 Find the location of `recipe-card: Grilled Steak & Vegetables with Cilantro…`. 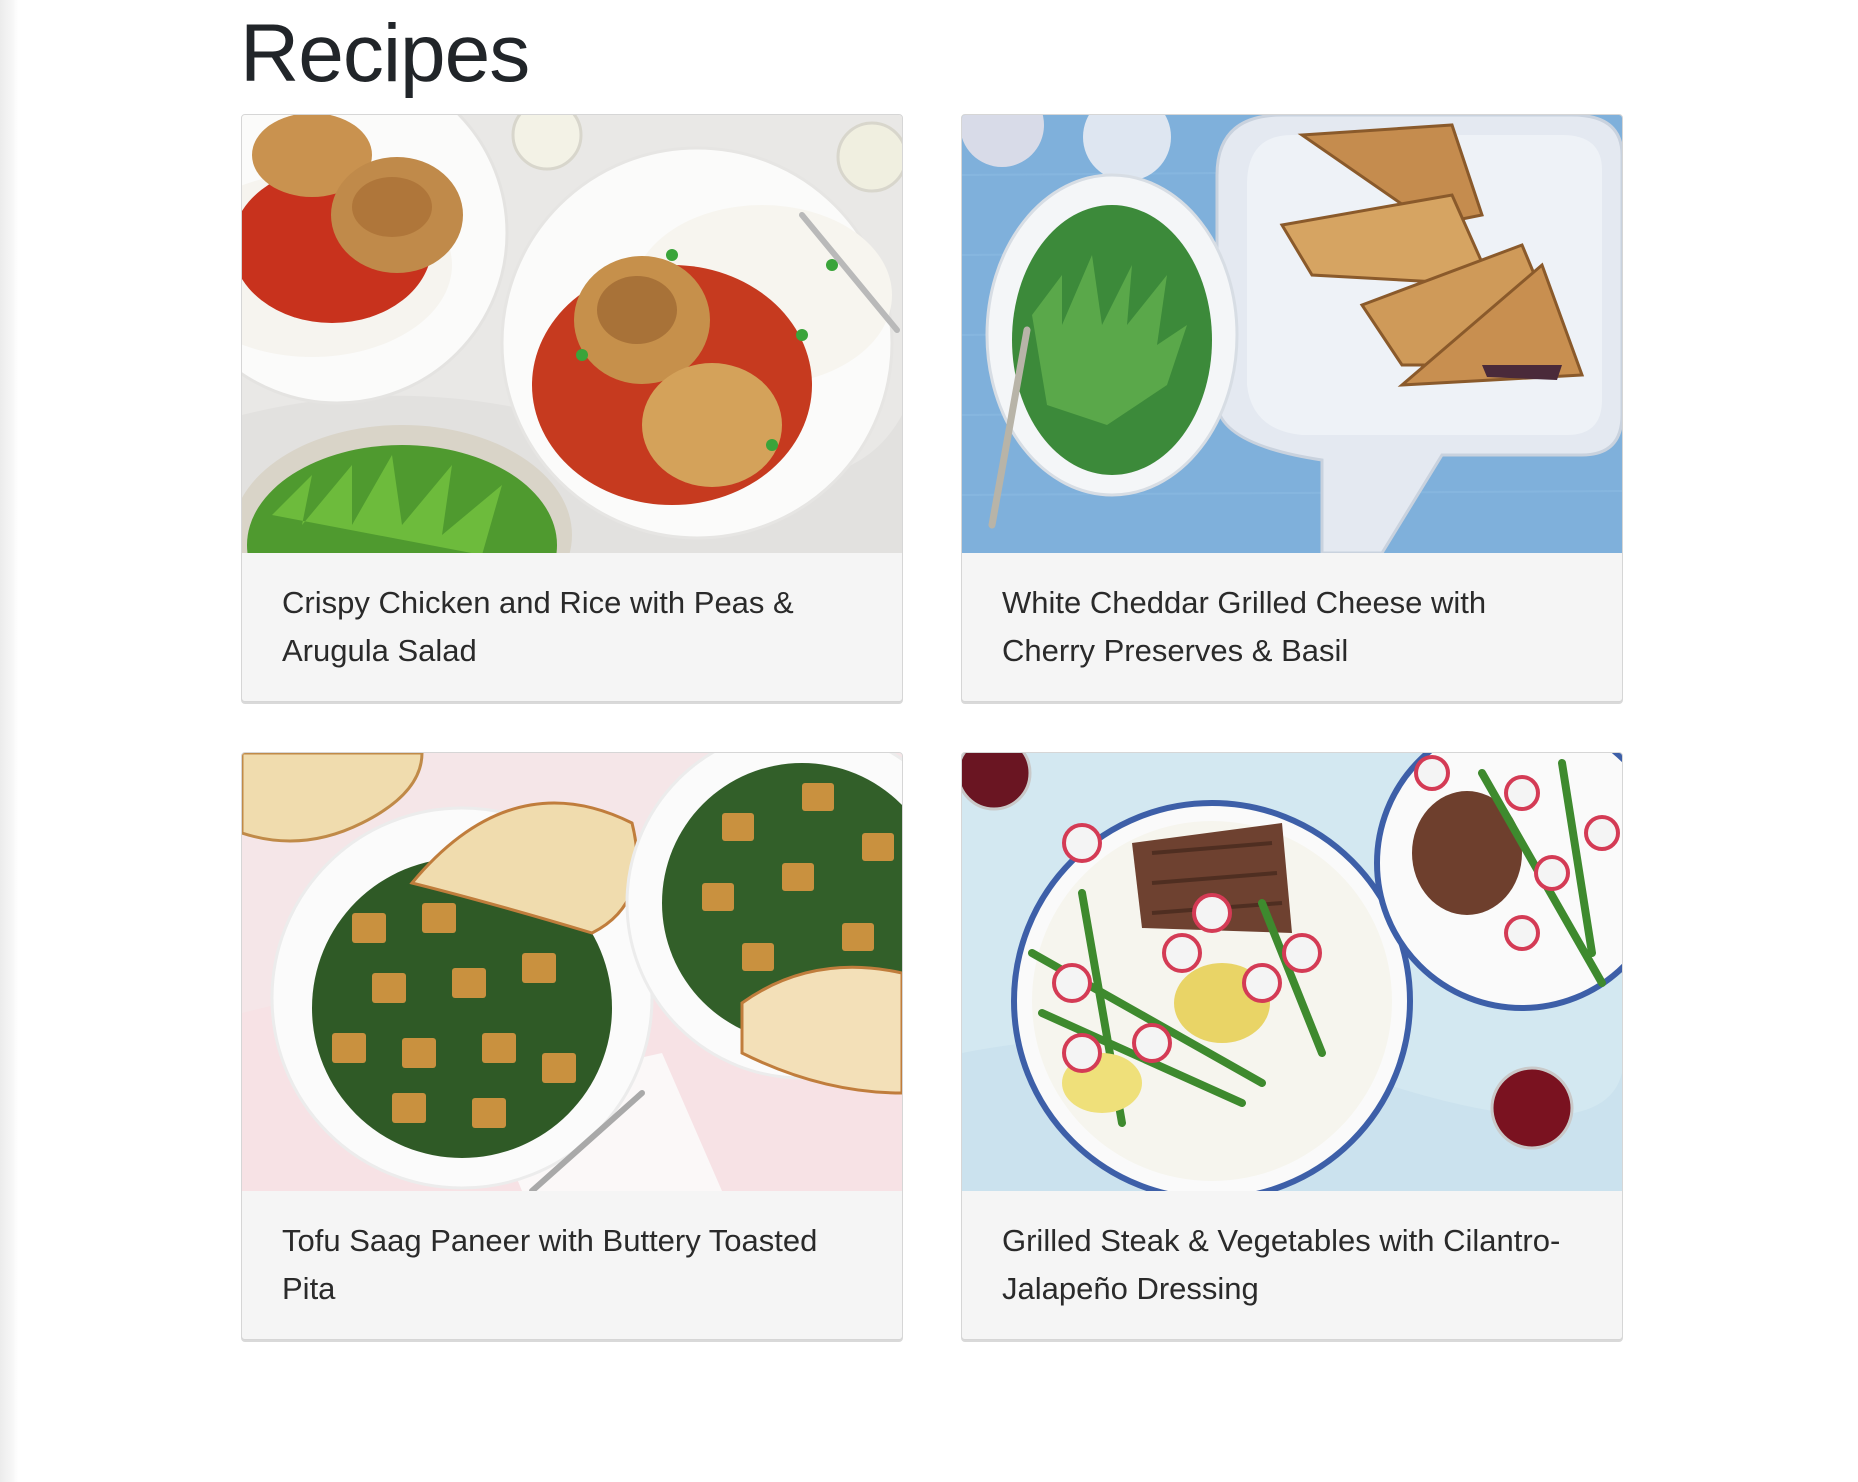

recipe-card: Grilled Steak & Vegetables with Cilantro… is located at coordinates (1292, 1046).